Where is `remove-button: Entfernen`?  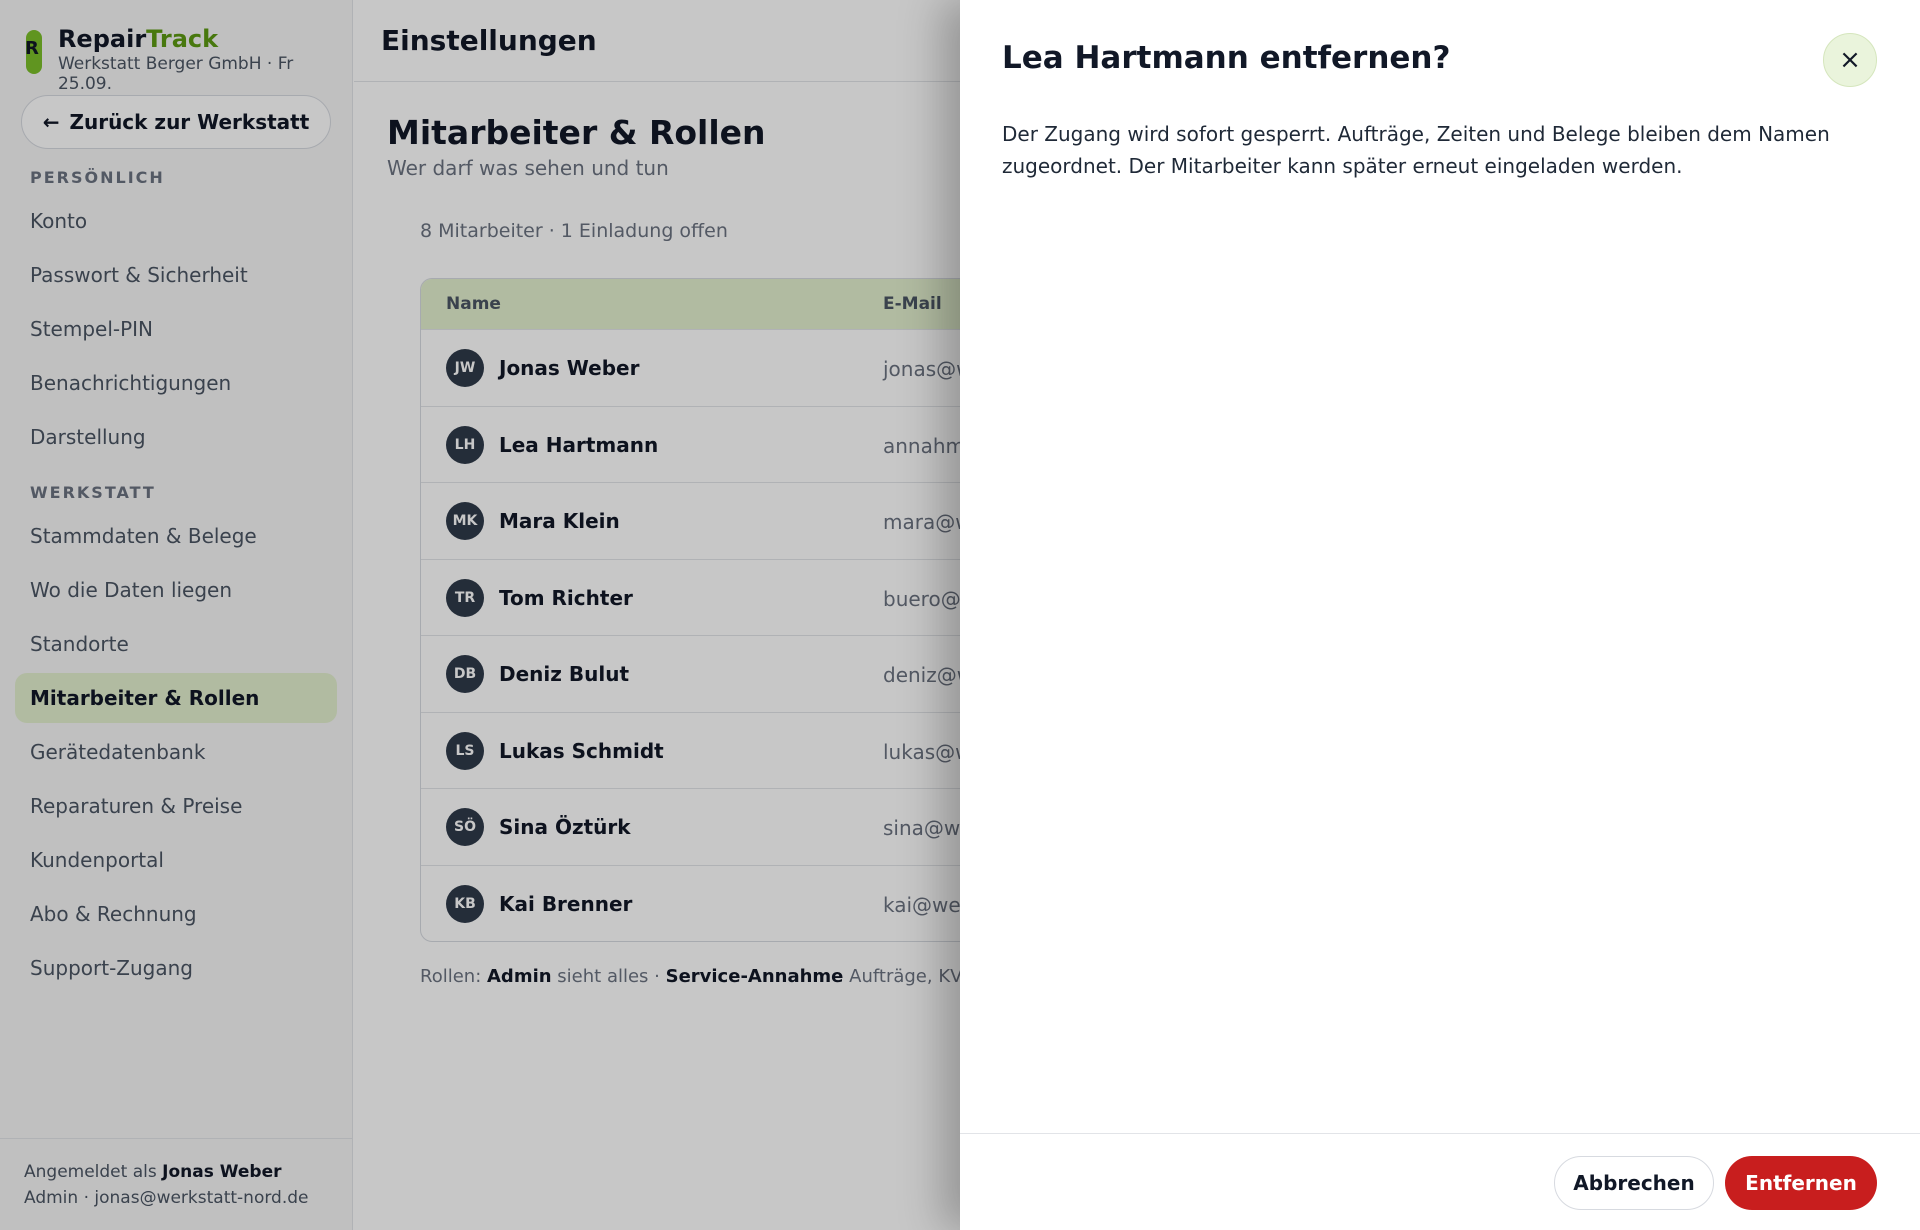 remove-button: Entfernen is located at coordinates (1801, 1183).